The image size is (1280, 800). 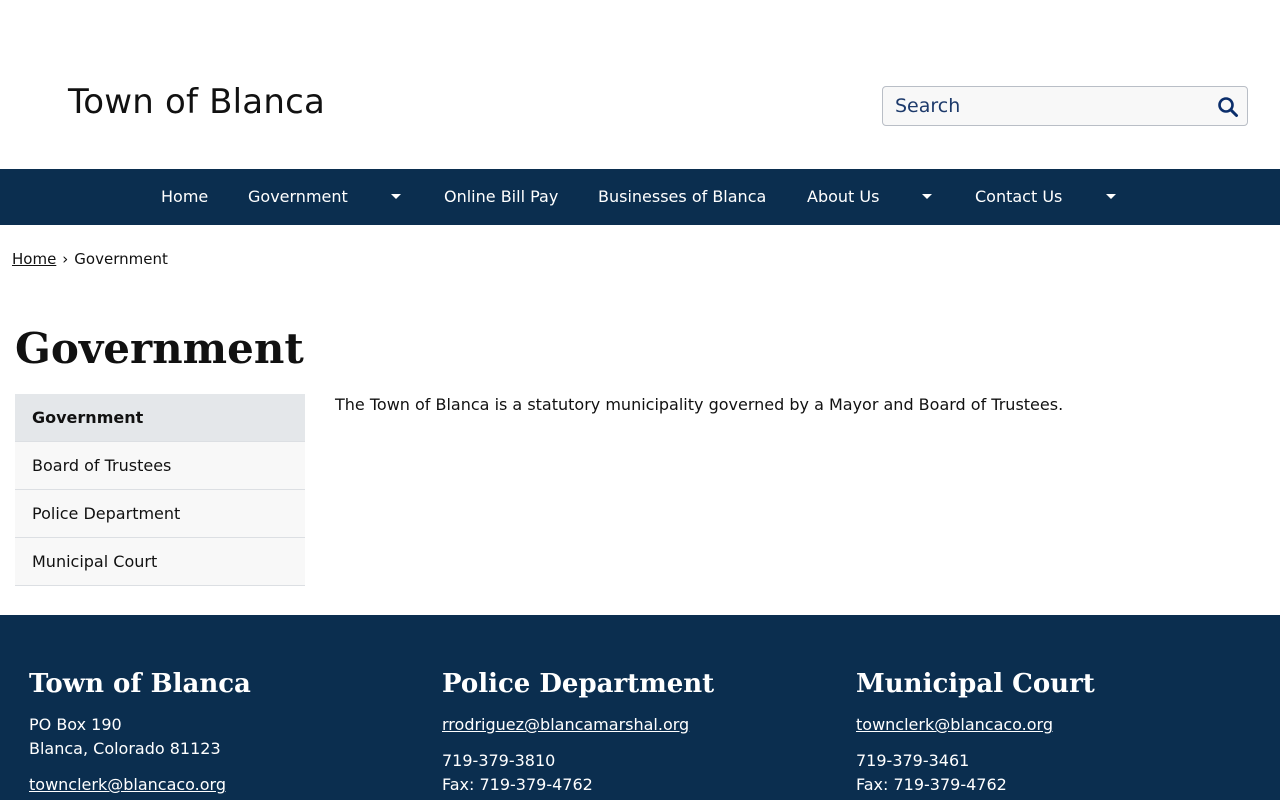 I want to click on sidenav-item-police-department: Police Department, so click(x=160, y=514).